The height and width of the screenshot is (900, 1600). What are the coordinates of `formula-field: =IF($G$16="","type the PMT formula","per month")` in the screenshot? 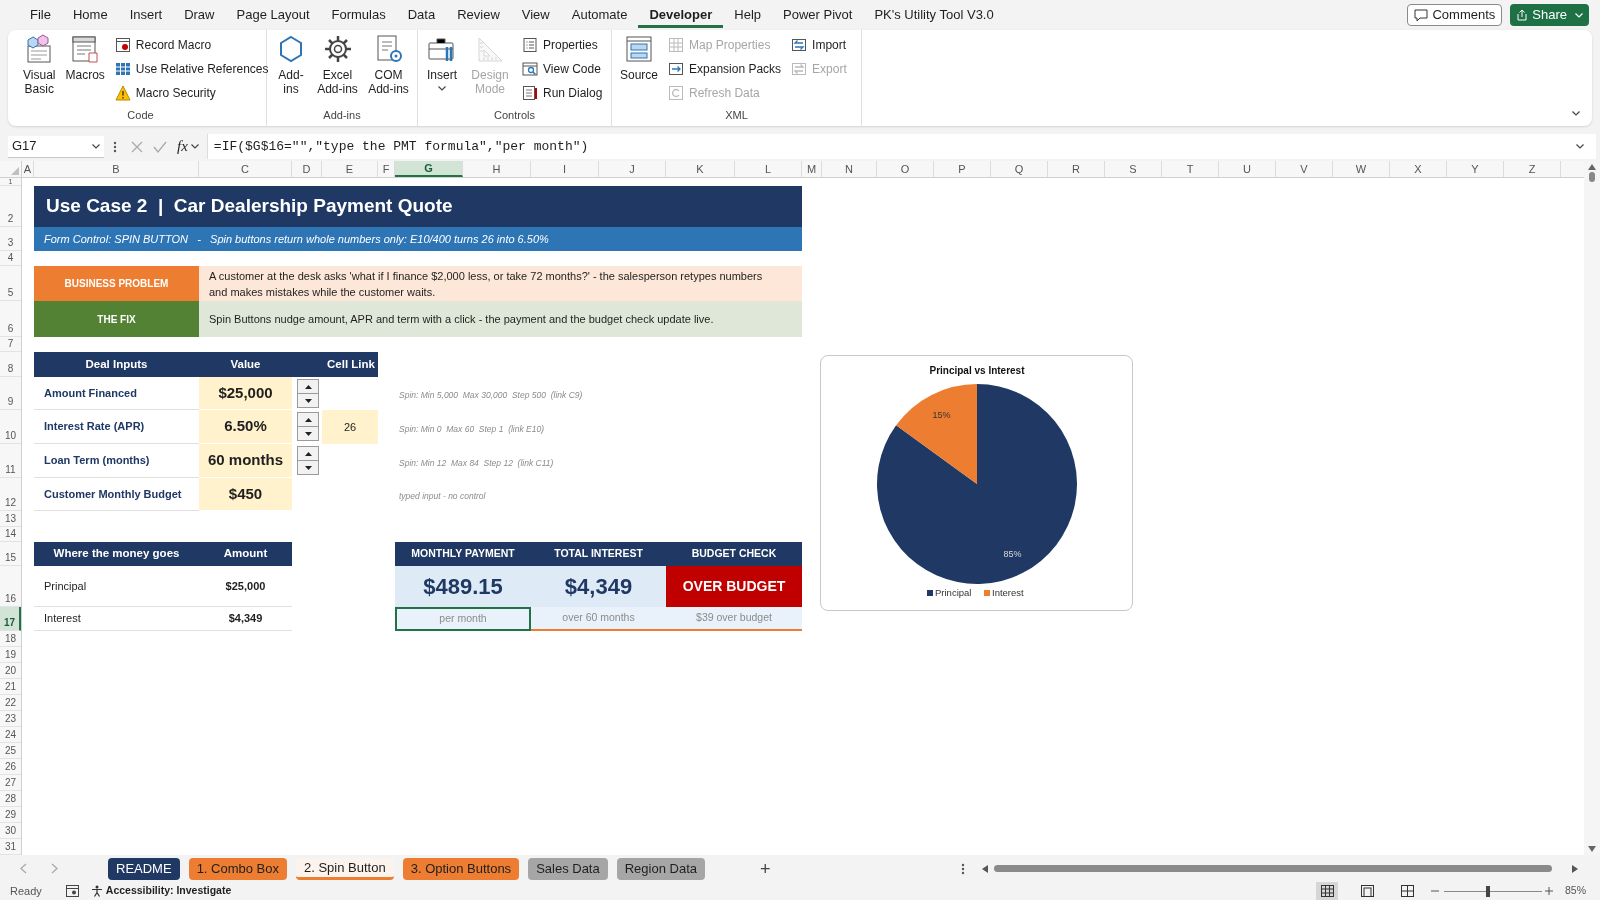 It's located at (901, 146).